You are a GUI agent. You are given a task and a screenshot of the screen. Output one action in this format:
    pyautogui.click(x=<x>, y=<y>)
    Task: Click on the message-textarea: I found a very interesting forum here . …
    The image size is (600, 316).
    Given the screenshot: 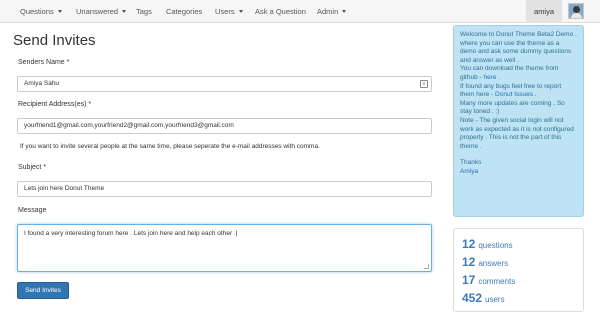 What is the action you would take?
    pyautogui.click(x=224, y=248)
    